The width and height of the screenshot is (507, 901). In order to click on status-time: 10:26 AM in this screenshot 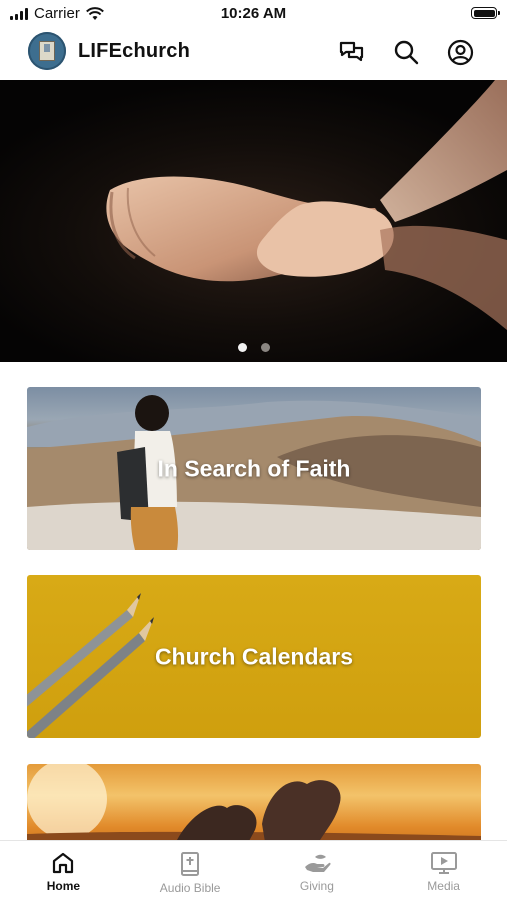, I will do `click(253, 13)`.